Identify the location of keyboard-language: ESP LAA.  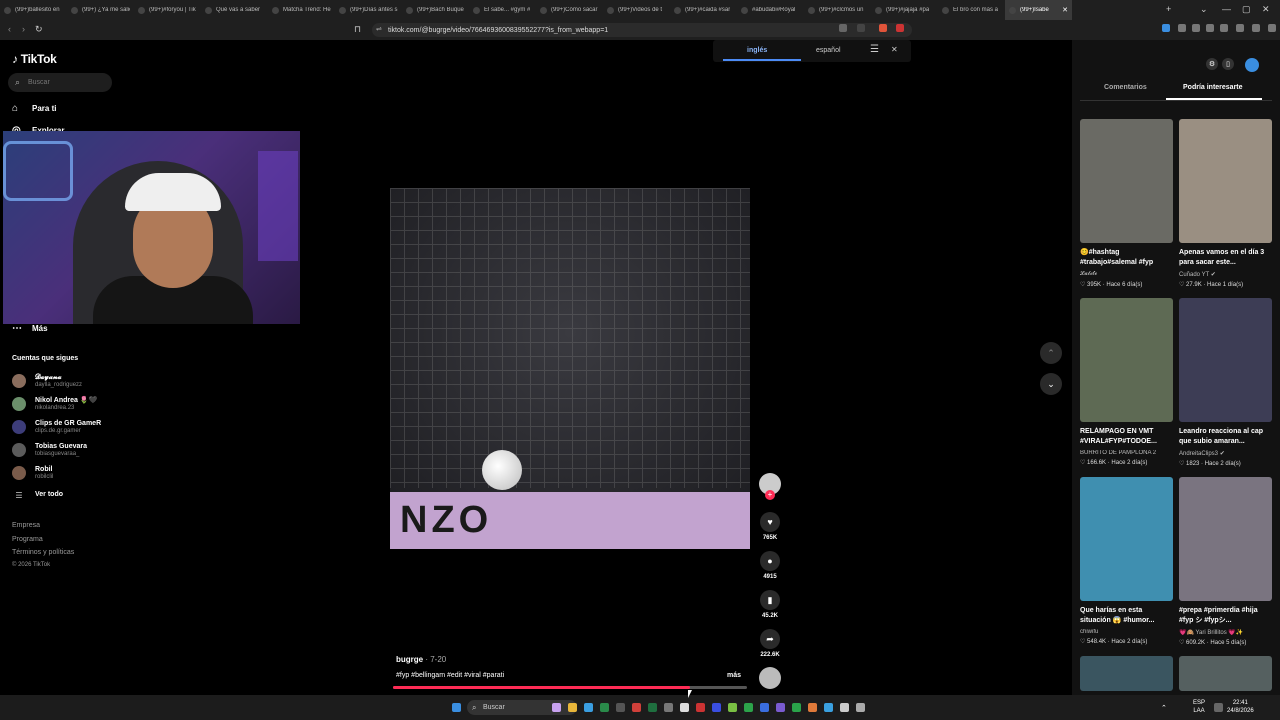
(1199, 707).